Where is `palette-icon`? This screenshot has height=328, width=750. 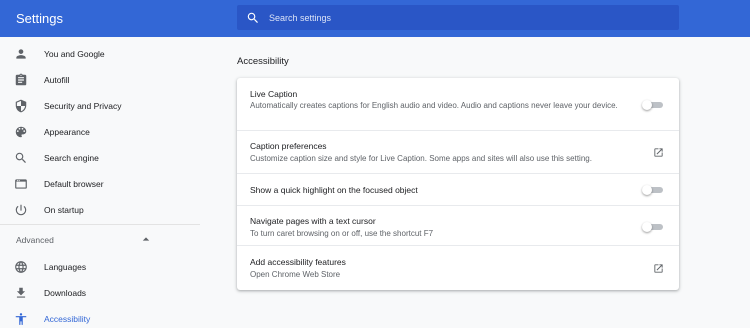 palette-icon is located at coordinates (21, 132).